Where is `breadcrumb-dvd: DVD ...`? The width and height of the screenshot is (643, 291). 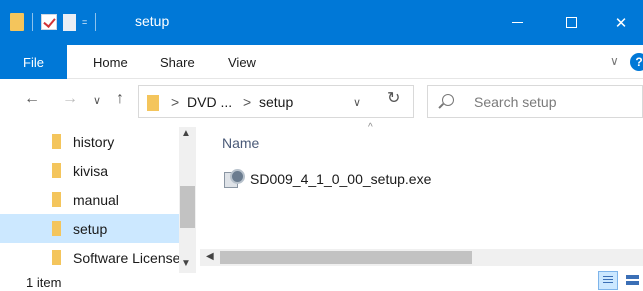 breadcrumb-dvd: DVD ... is located at coordinates (209, 102).